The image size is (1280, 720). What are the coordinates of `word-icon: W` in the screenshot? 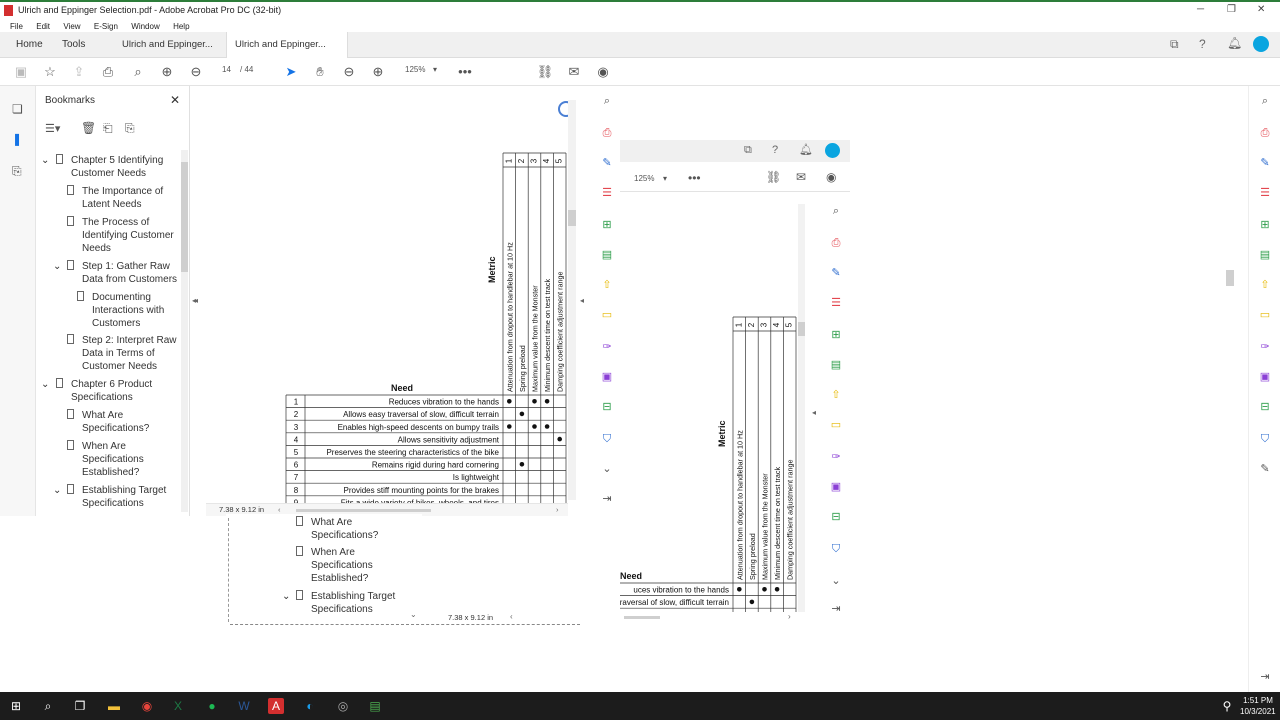 It's located at (244, 706).